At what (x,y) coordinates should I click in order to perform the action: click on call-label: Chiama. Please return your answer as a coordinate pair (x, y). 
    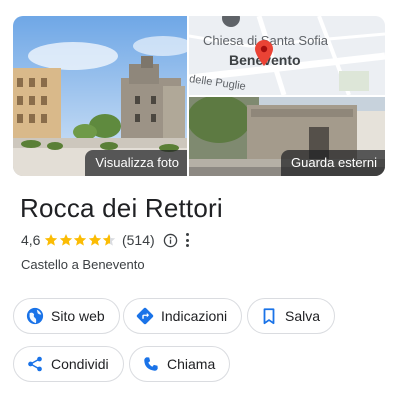
    Looking at the image, I should click on (191, 364).